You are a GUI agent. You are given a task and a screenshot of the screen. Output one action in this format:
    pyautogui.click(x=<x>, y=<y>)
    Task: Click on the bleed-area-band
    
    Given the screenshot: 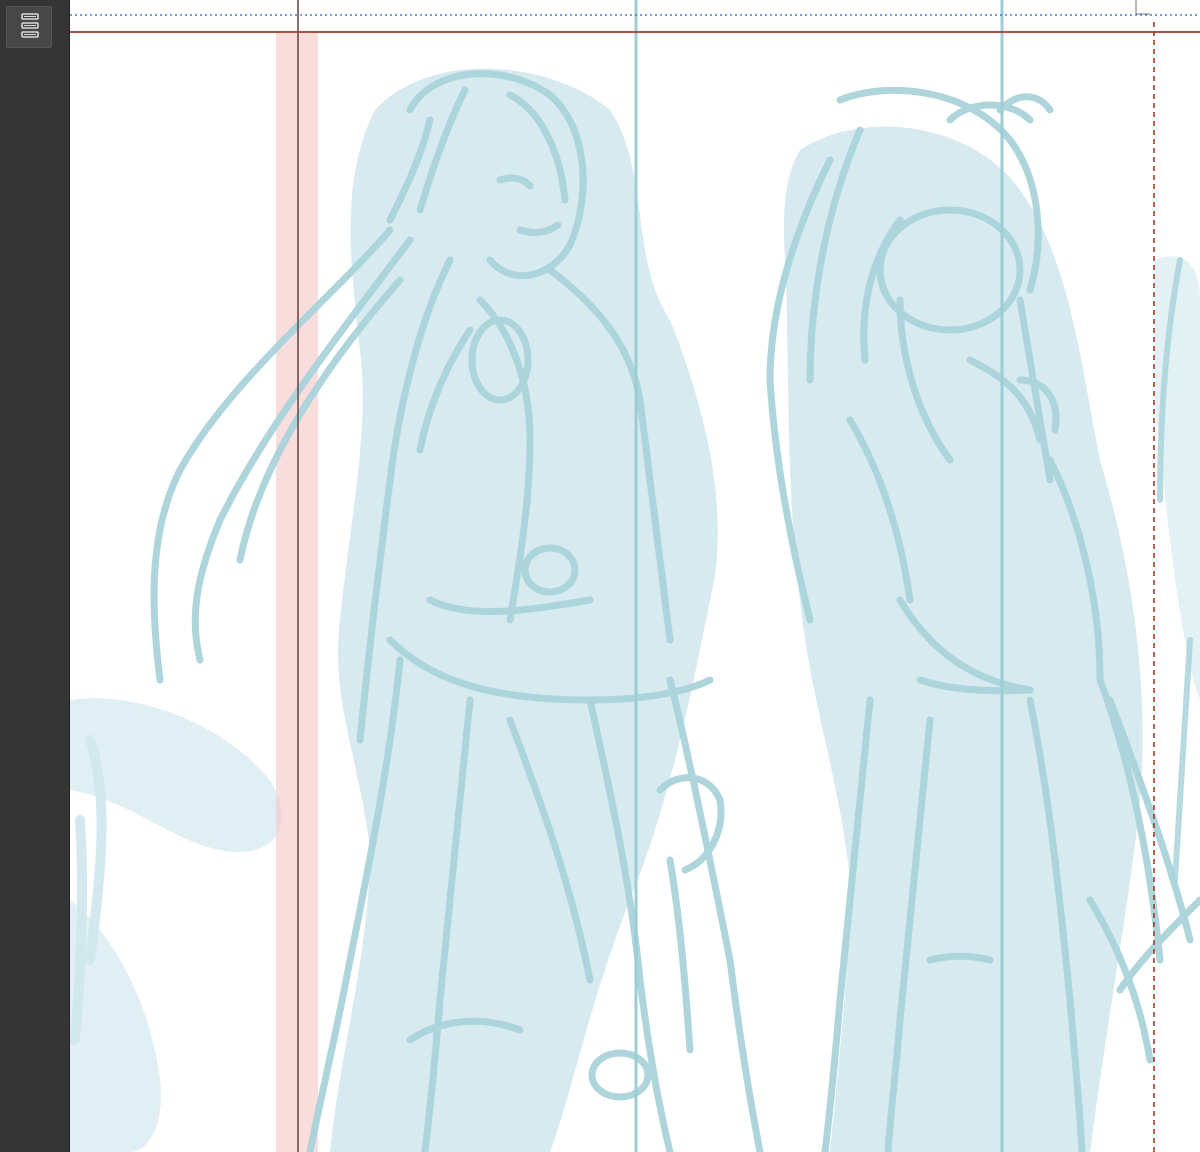 What is the action you would take?
    pyautogui.click(x=297, y=592)
    